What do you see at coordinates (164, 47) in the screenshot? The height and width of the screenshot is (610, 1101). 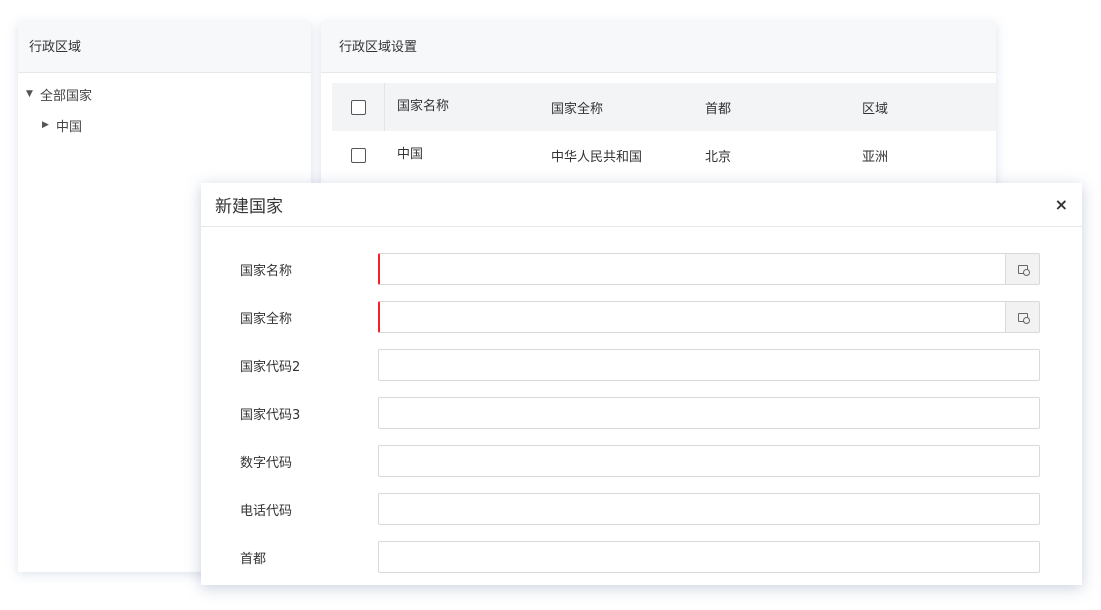 I see `region-tree-title: 行政区域` at bounding box center [164, 47].